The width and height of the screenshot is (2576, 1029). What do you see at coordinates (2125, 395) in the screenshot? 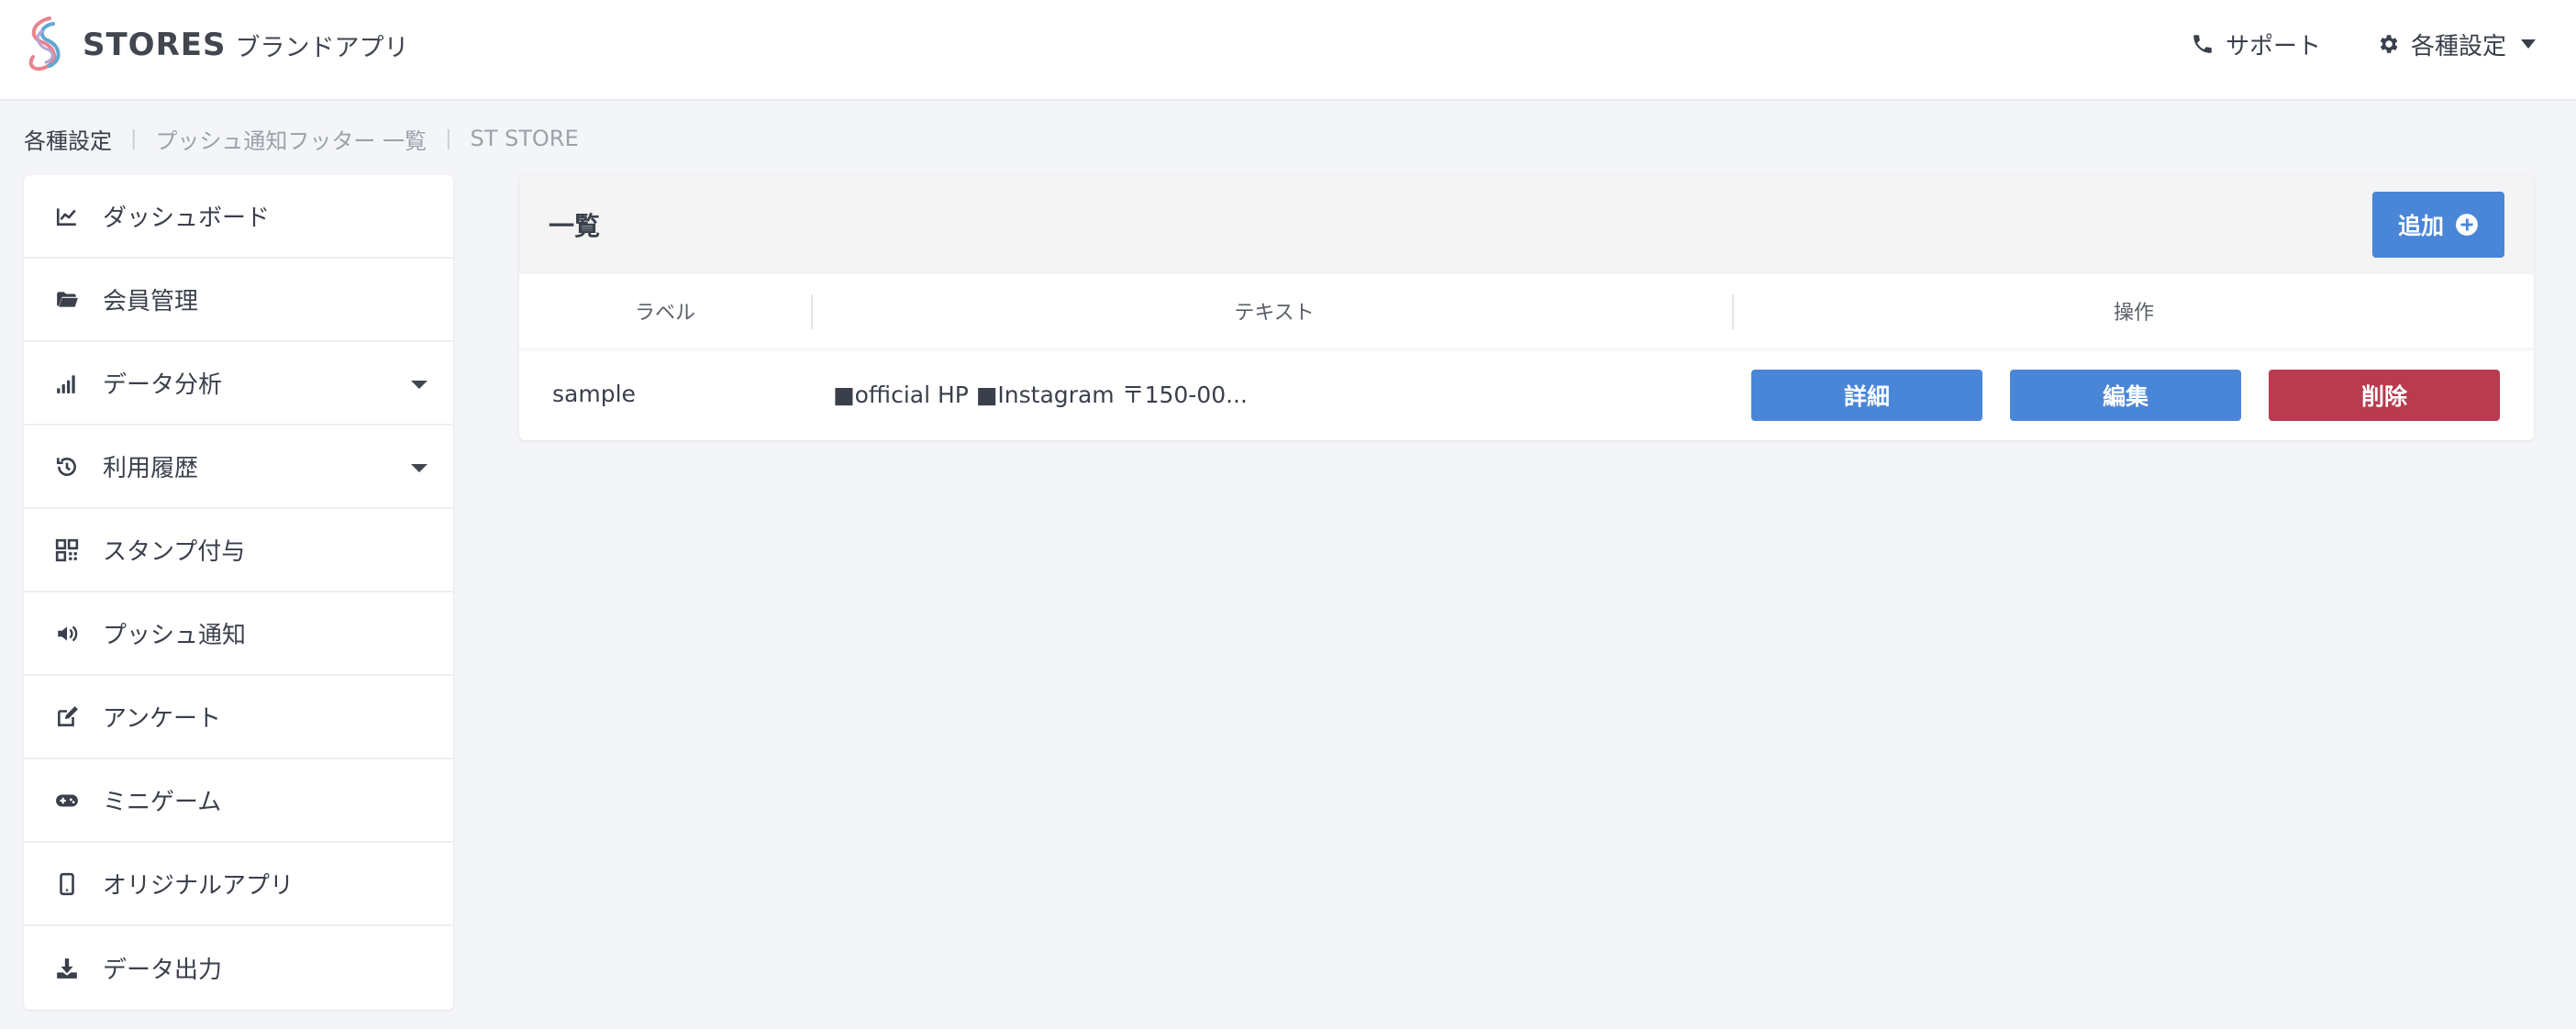
I see `edit-button: 編集` at bounding box center [2125, 395].